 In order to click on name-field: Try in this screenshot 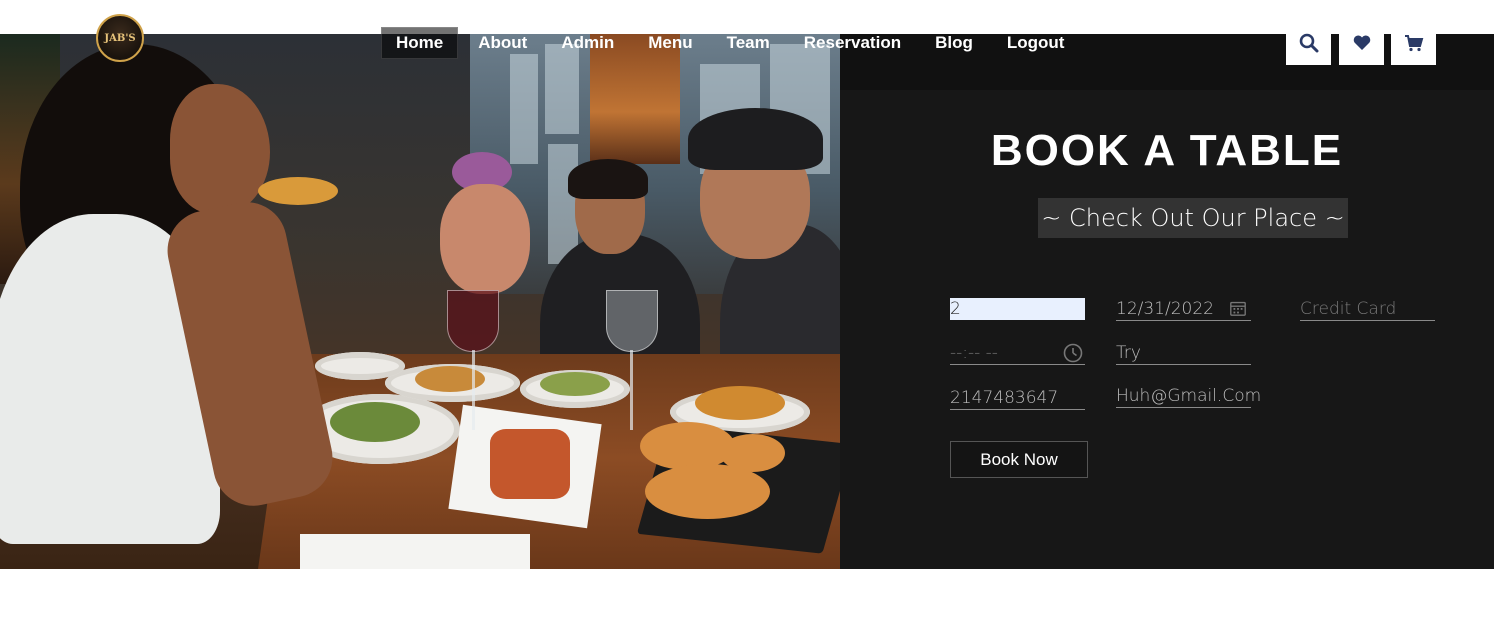, I will do `click(1183, 353)`.